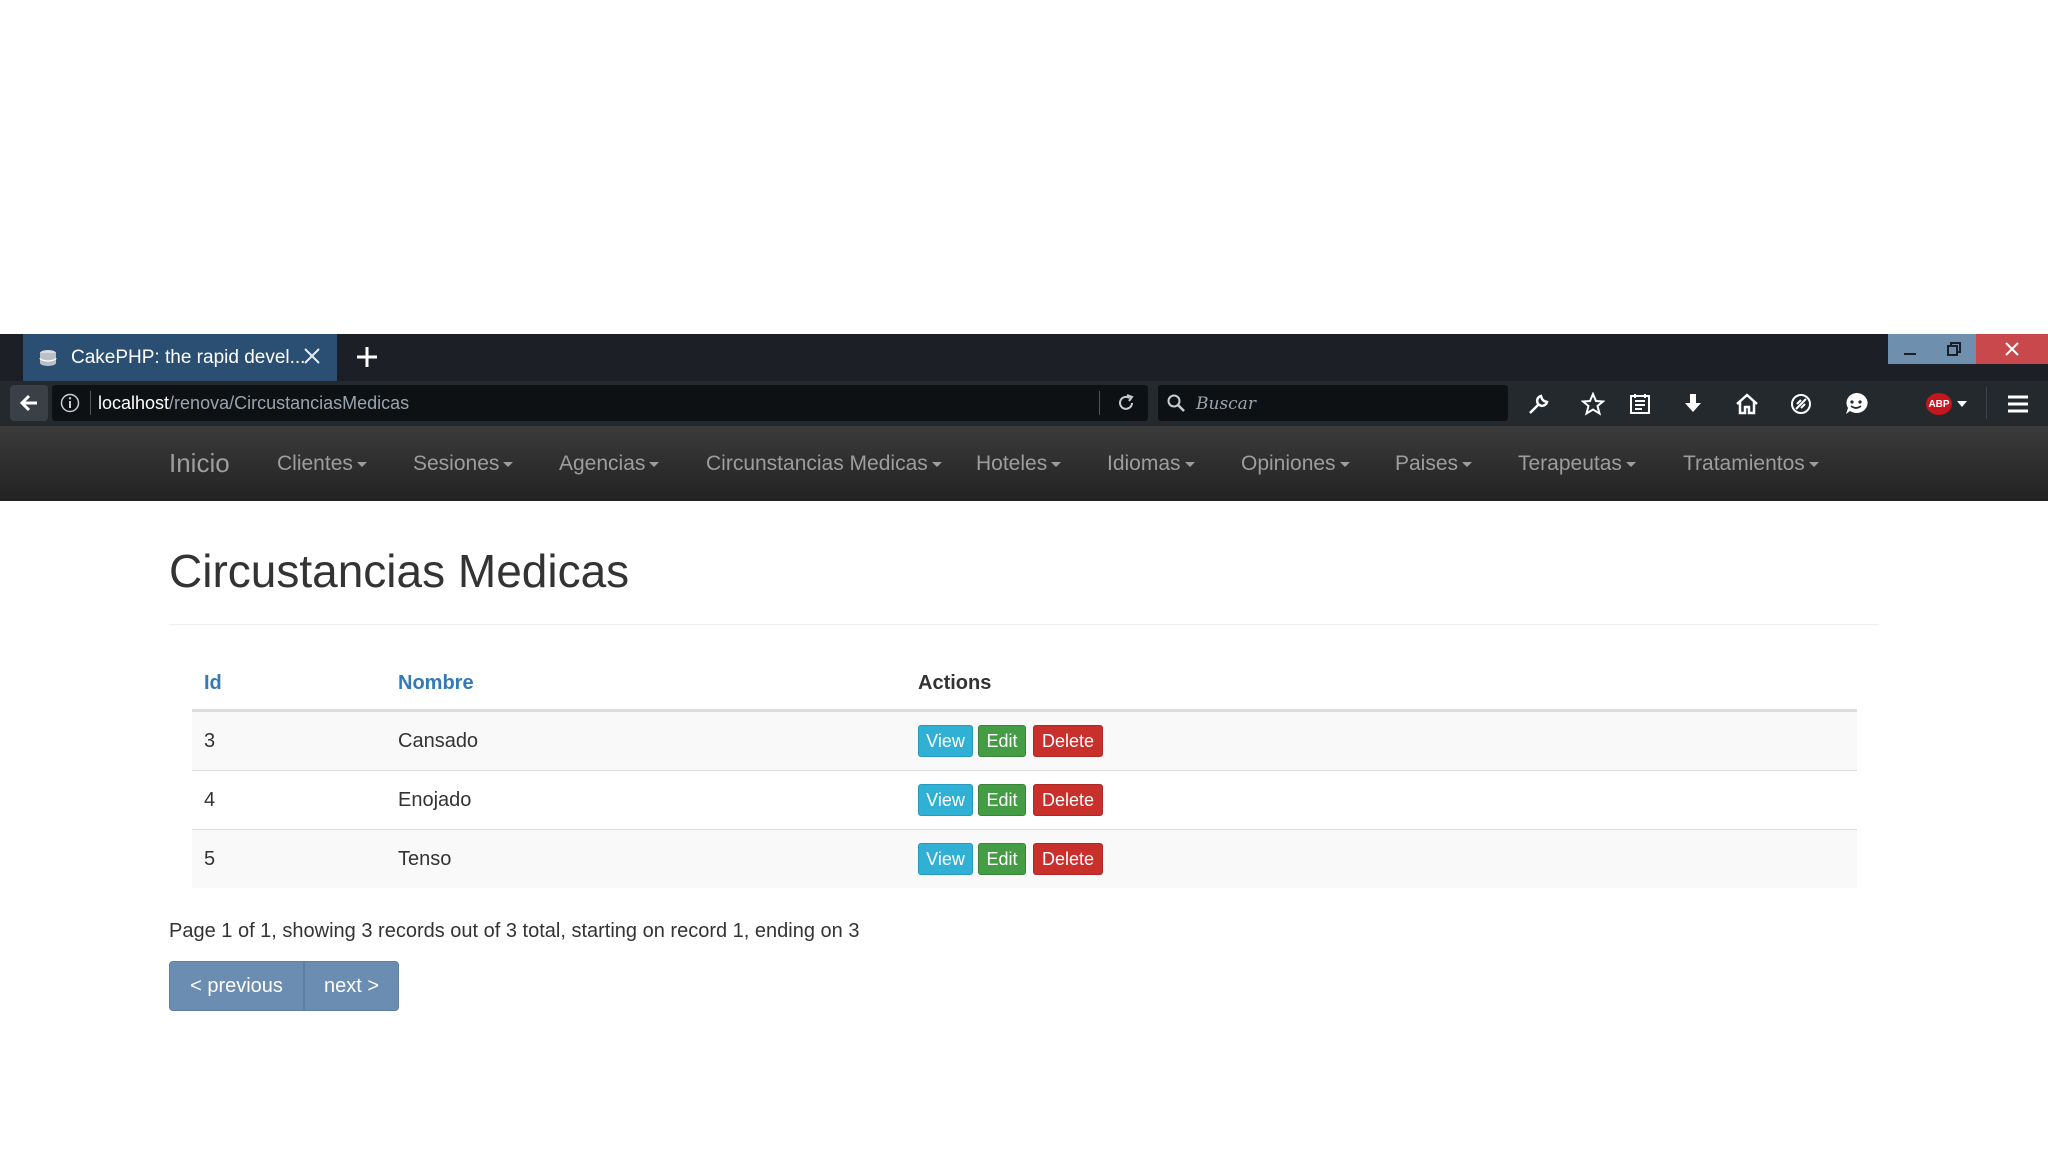 The width and height of the screenshot is (2048, 1152). What do you see at coordinates (199, 463) in the screenshot?
I see `brand-link: Inicio` at bounding box center [199, 463].